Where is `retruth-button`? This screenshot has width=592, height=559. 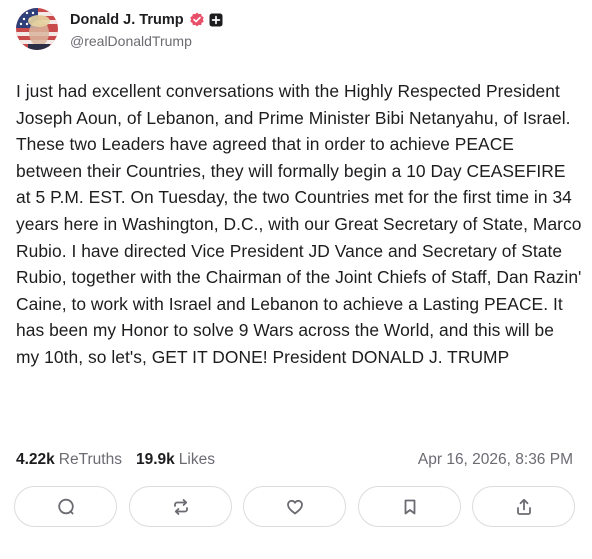
retruth-button is located at coordinates (180, 506).